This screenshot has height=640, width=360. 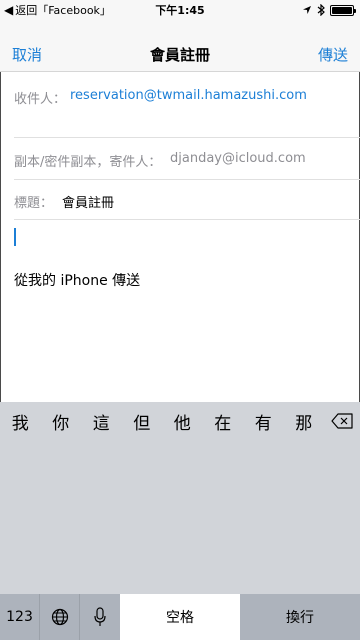 What do you see at coordinates (40, 99) in the screenshot?
I see `to-label: 收件人：` at bounding box center [40, 99].